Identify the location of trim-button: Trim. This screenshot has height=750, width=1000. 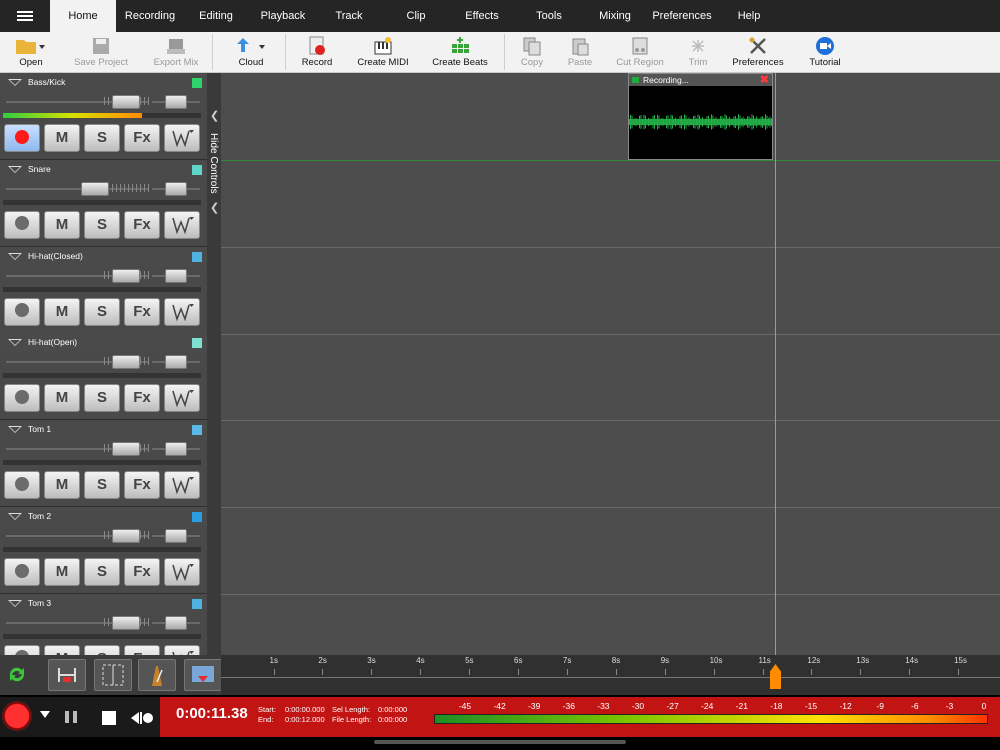
(698, 52).